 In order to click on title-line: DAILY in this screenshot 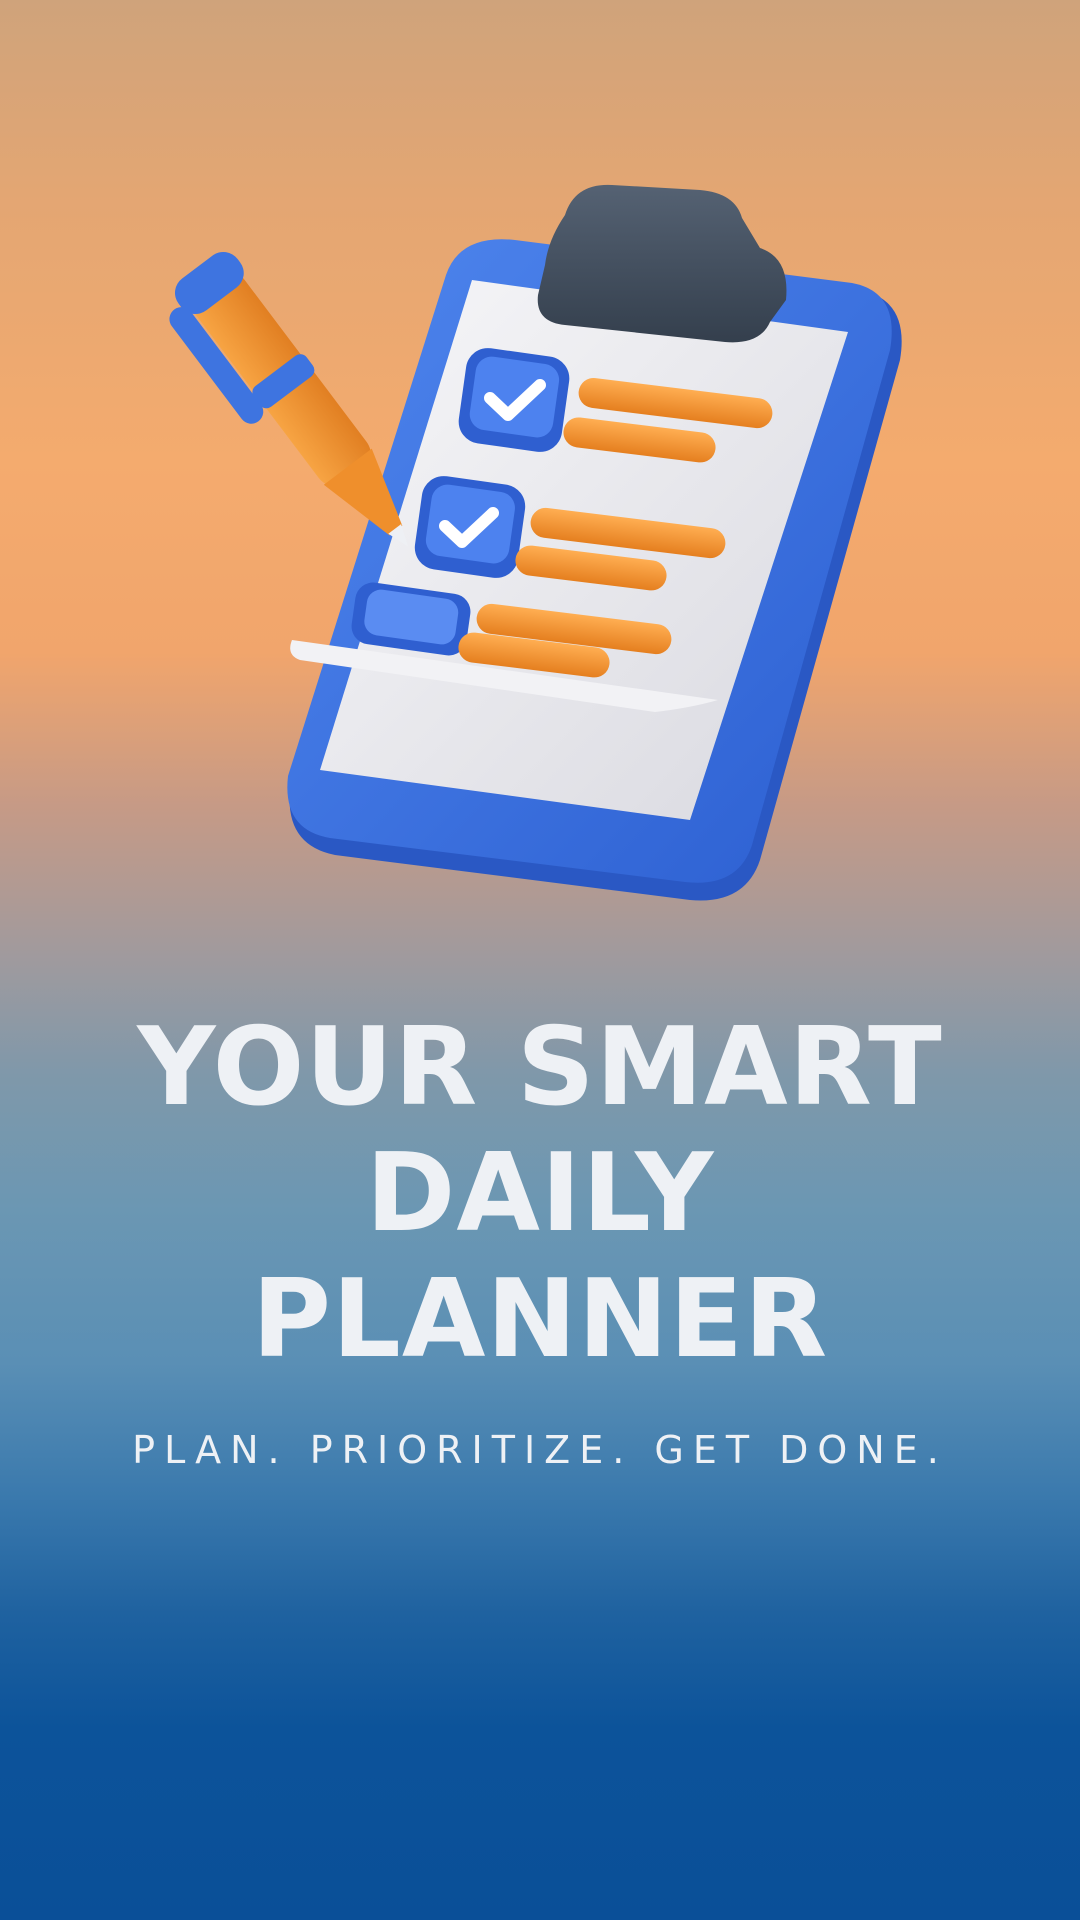, I will do `click(540, 1193)`.